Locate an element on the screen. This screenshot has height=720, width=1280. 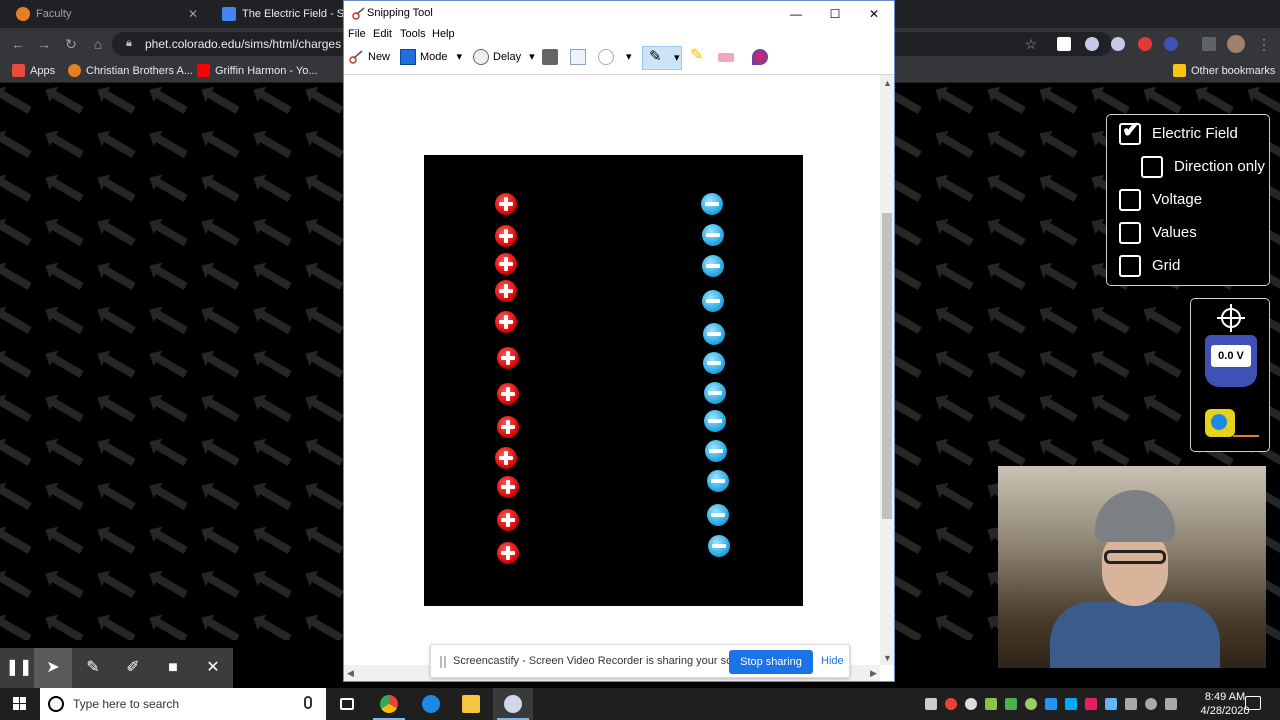
microphone-icon is located at coordinates (308, 702).